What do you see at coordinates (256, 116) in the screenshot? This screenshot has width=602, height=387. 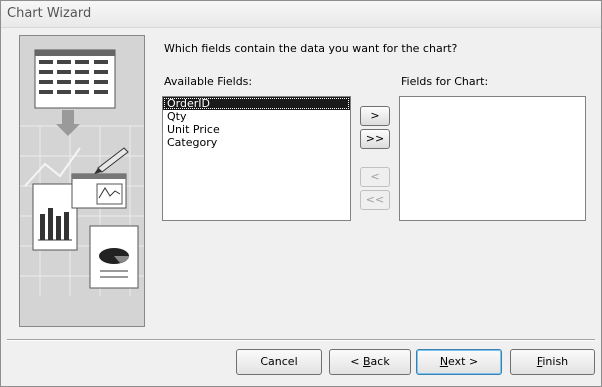 I see `list-item: Qty` at bounding box center [256, 116].